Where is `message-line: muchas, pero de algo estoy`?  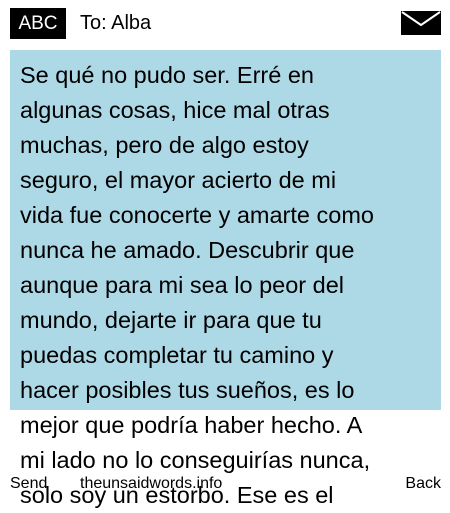
message-line: muchas, pero de algo estoy is located at coordinates (164, 145).